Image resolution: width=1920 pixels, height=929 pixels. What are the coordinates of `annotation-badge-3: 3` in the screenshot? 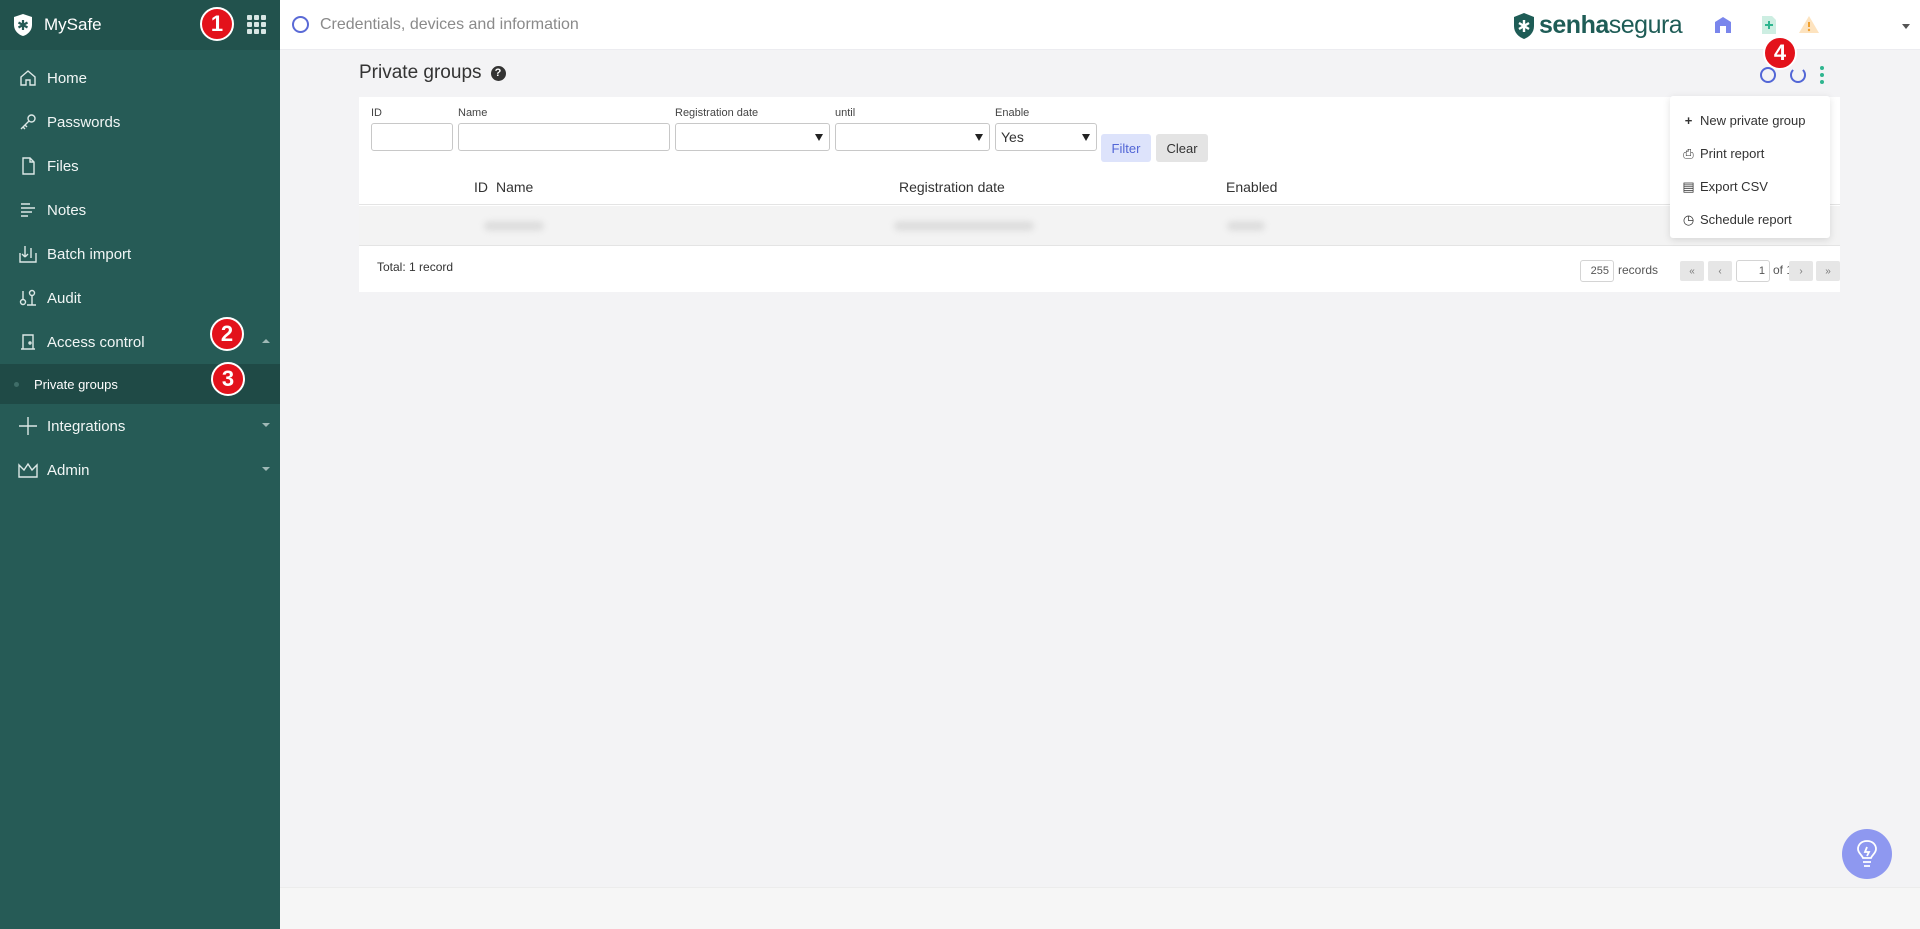 It's located at (228, 379).